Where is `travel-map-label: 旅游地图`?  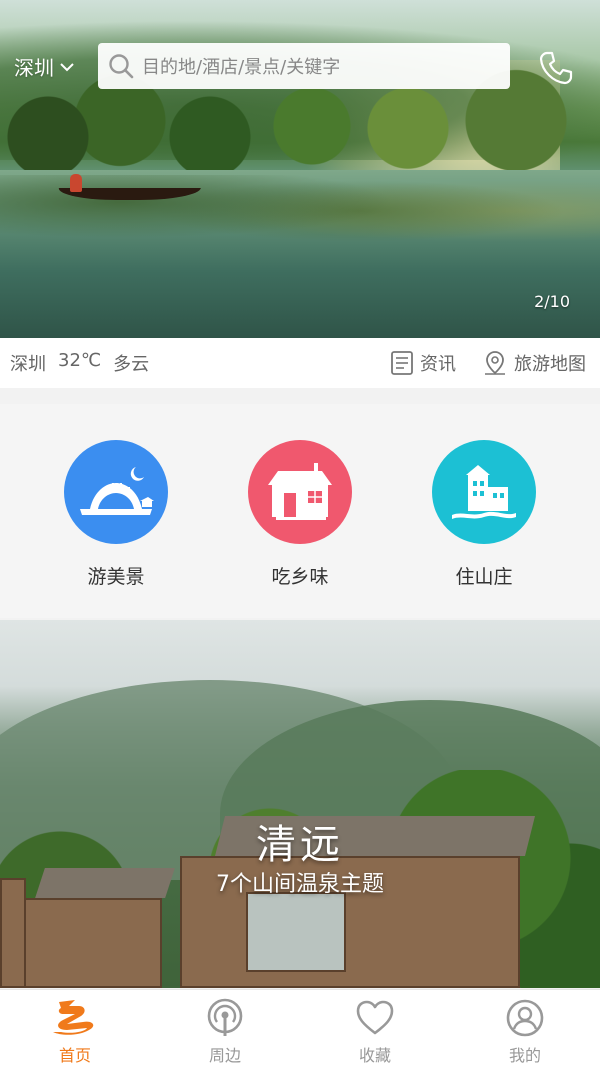 travel-map-label: 旅游地图 is located at coordinates (550, 364).